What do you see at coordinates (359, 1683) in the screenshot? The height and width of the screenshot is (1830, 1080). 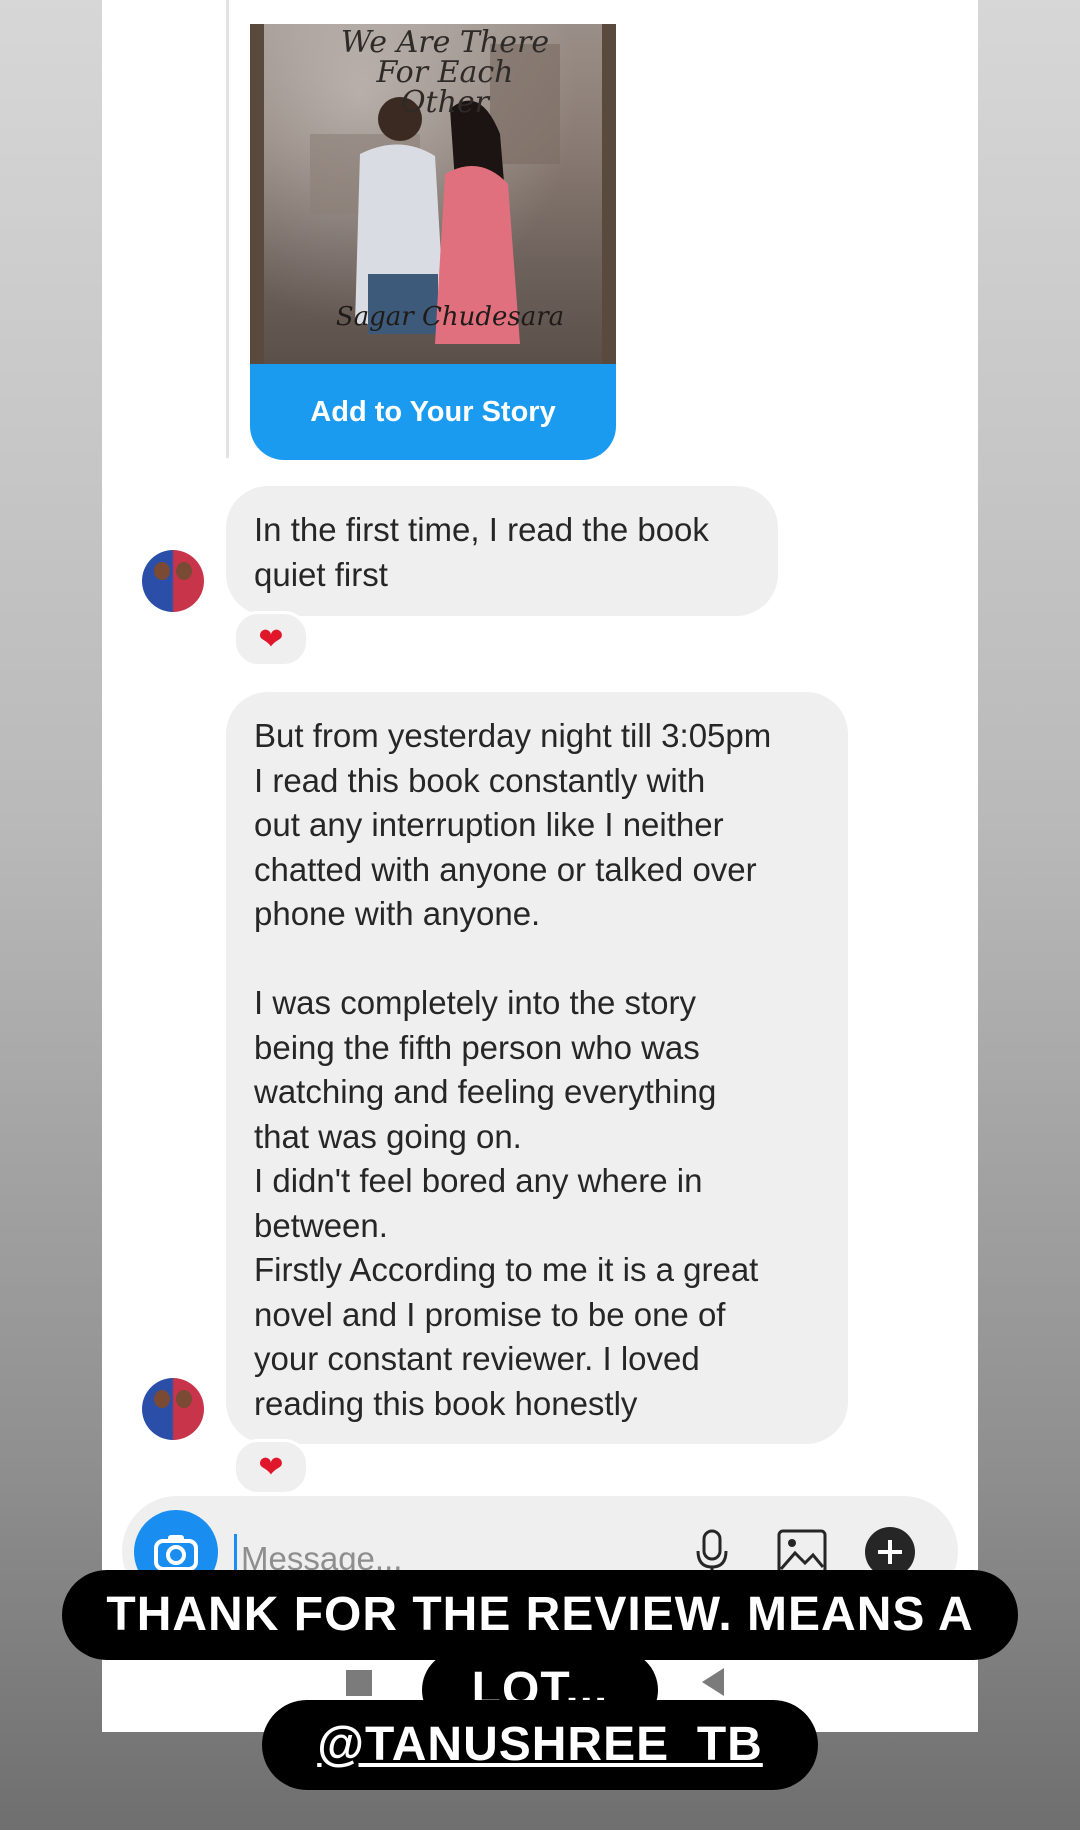 I see `recents-button-icon` at bounding box center [359, 1683].